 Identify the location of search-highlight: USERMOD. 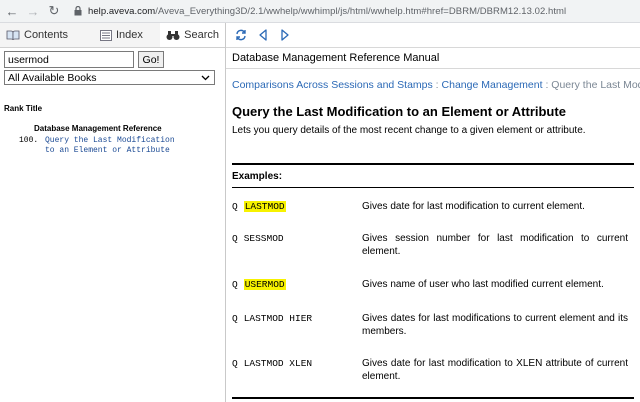
(264, 284).